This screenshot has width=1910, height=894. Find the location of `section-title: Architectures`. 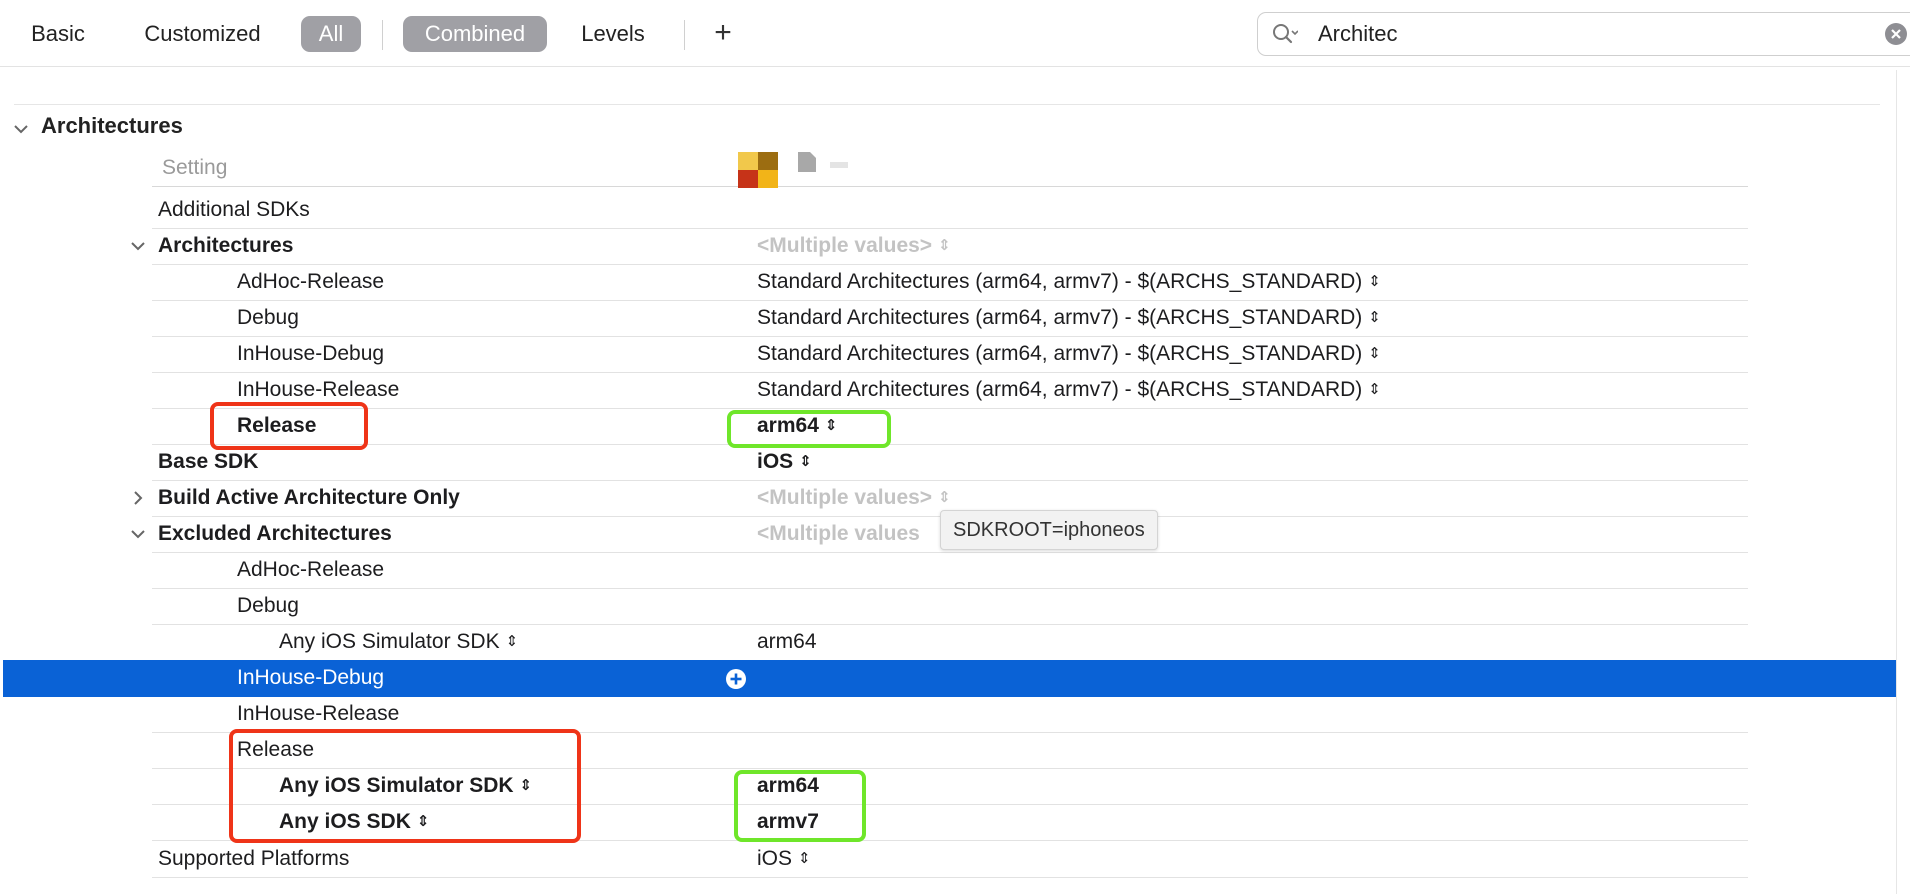

section-title: Architectures is located at coordinates (112, 125).